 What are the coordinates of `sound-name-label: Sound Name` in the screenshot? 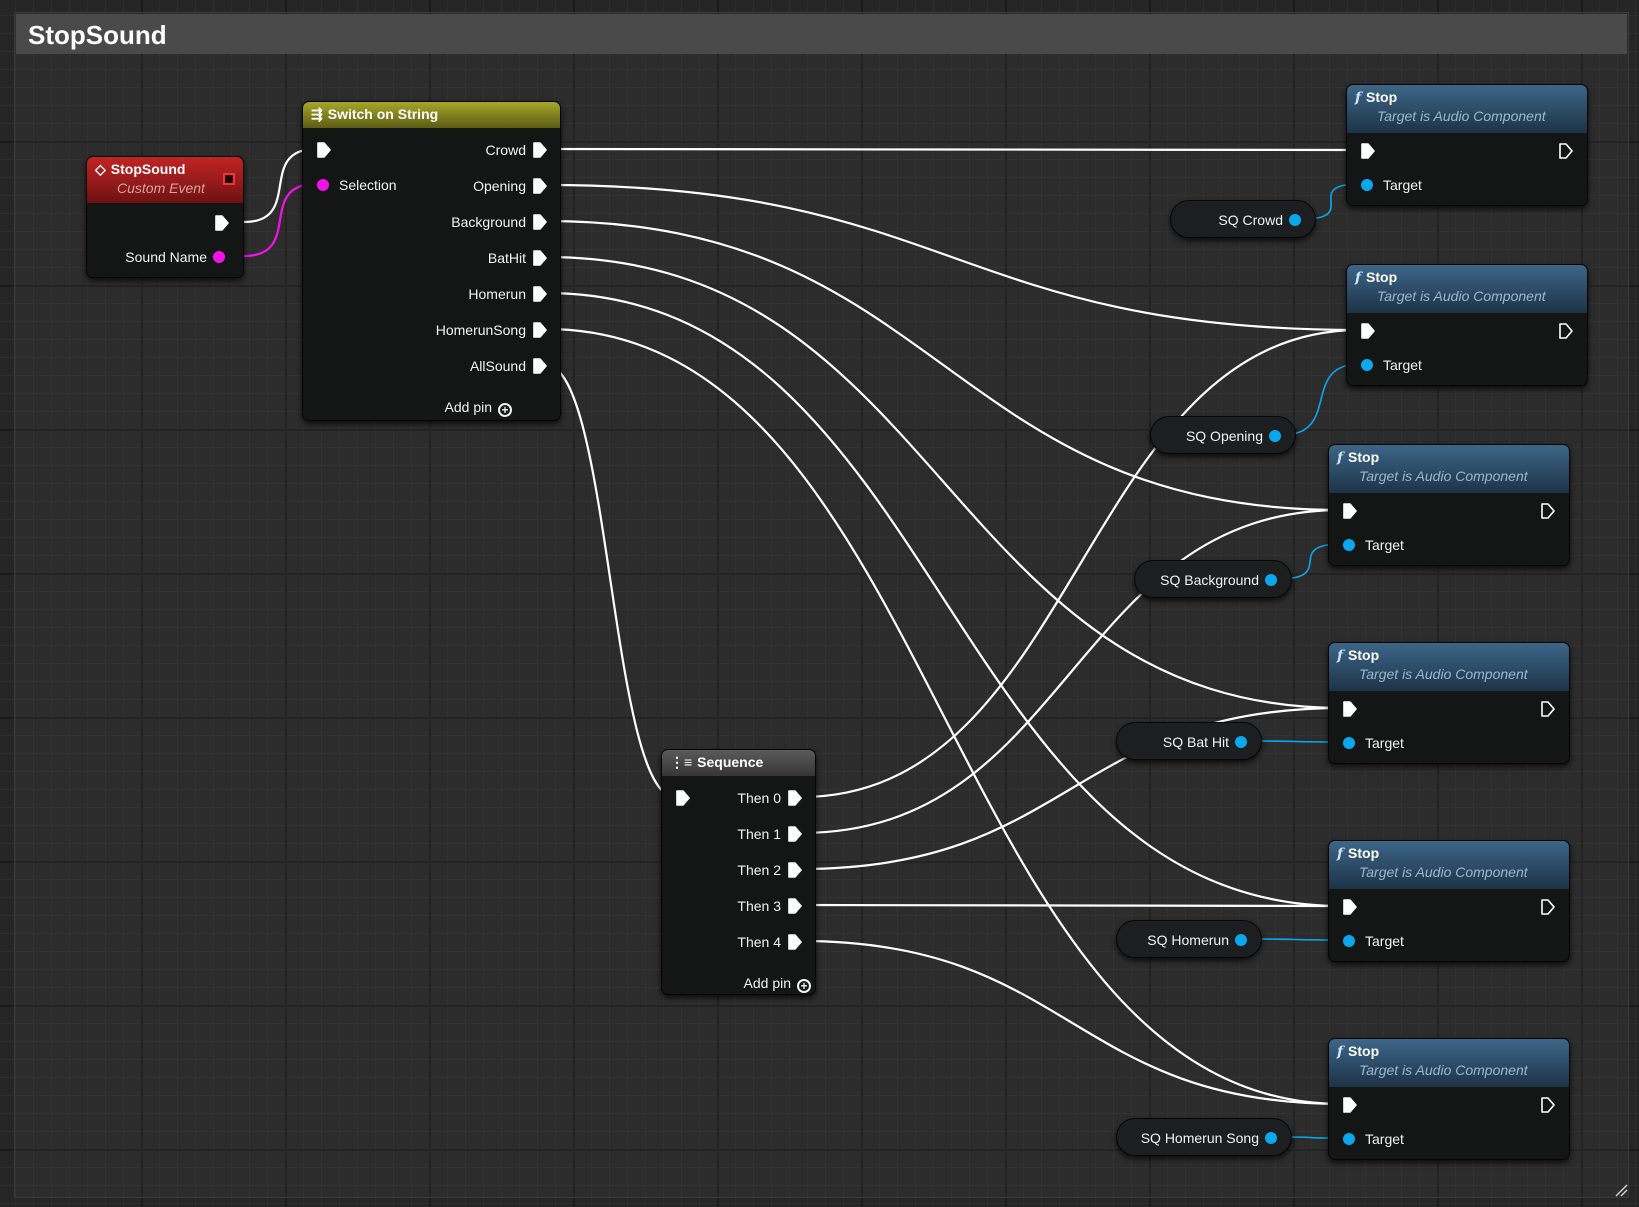 It's located at (166, 257).